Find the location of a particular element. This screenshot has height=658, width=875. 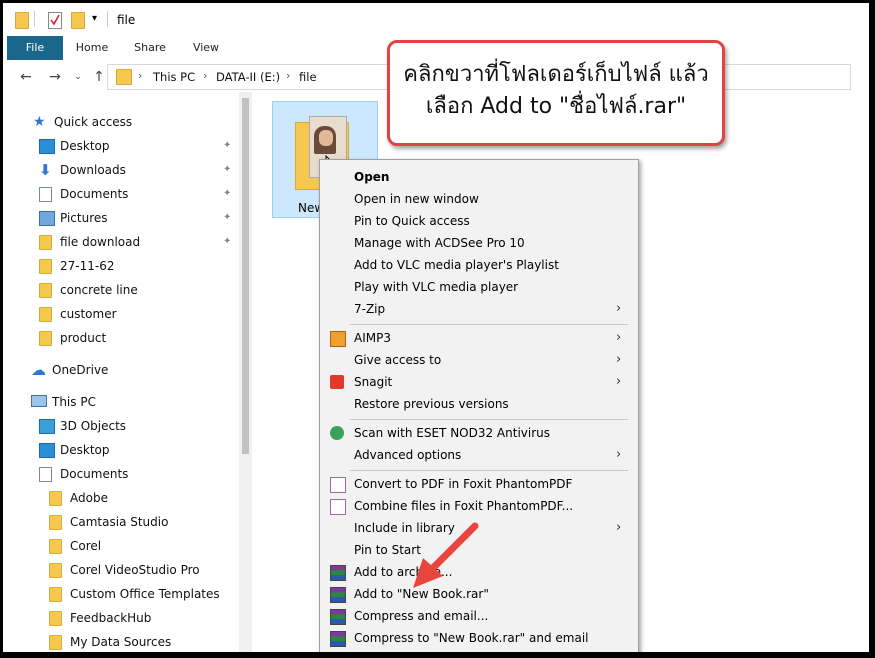

recent-locations-icon: ⌄ is located at coordinates (78, 77).